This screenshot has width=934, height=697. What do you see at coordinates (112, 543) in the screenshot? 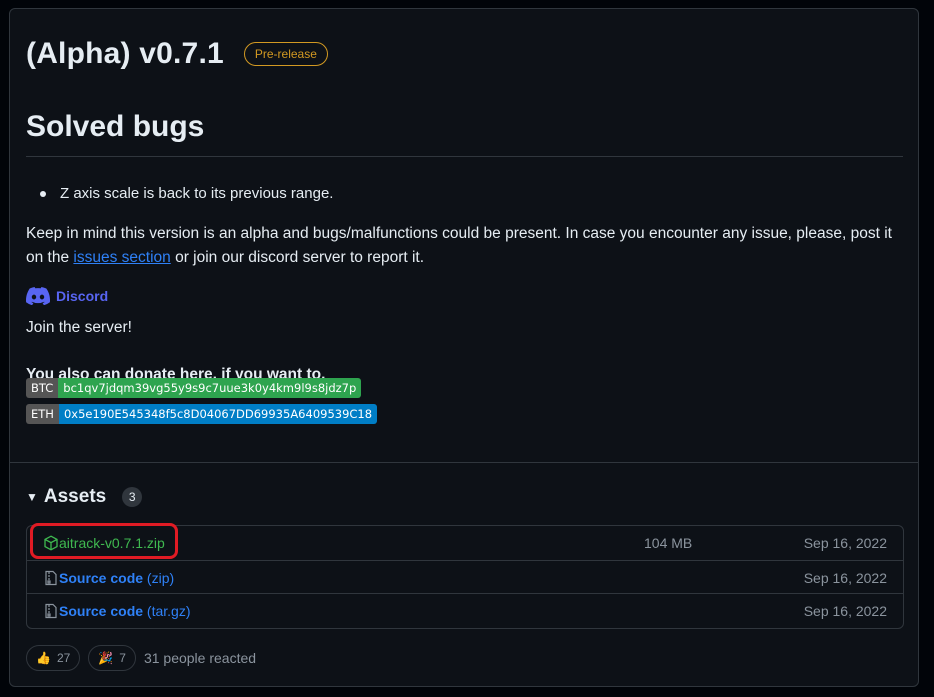
I see `asset-zip-link: aitrack-v0.7.1.zip` at bounding box center [112, 543].